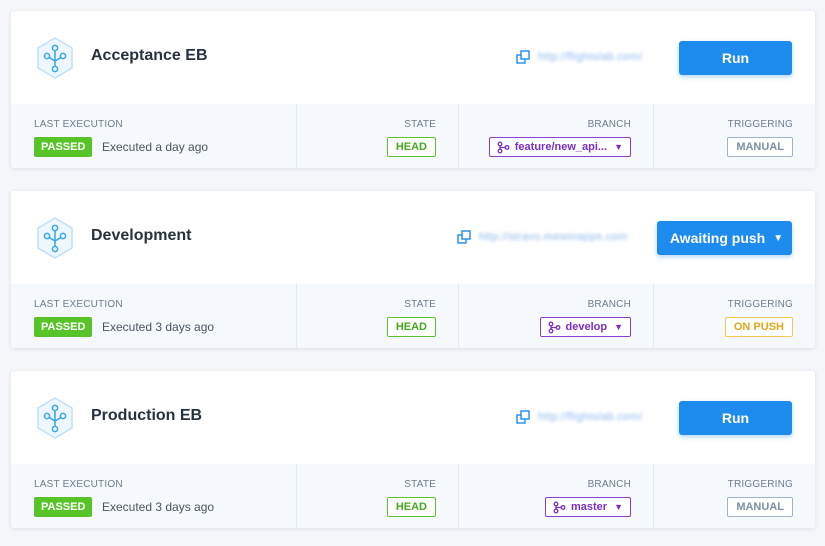  I want to click on branch-cell: BRANCH master ▼, so click(556, 496).